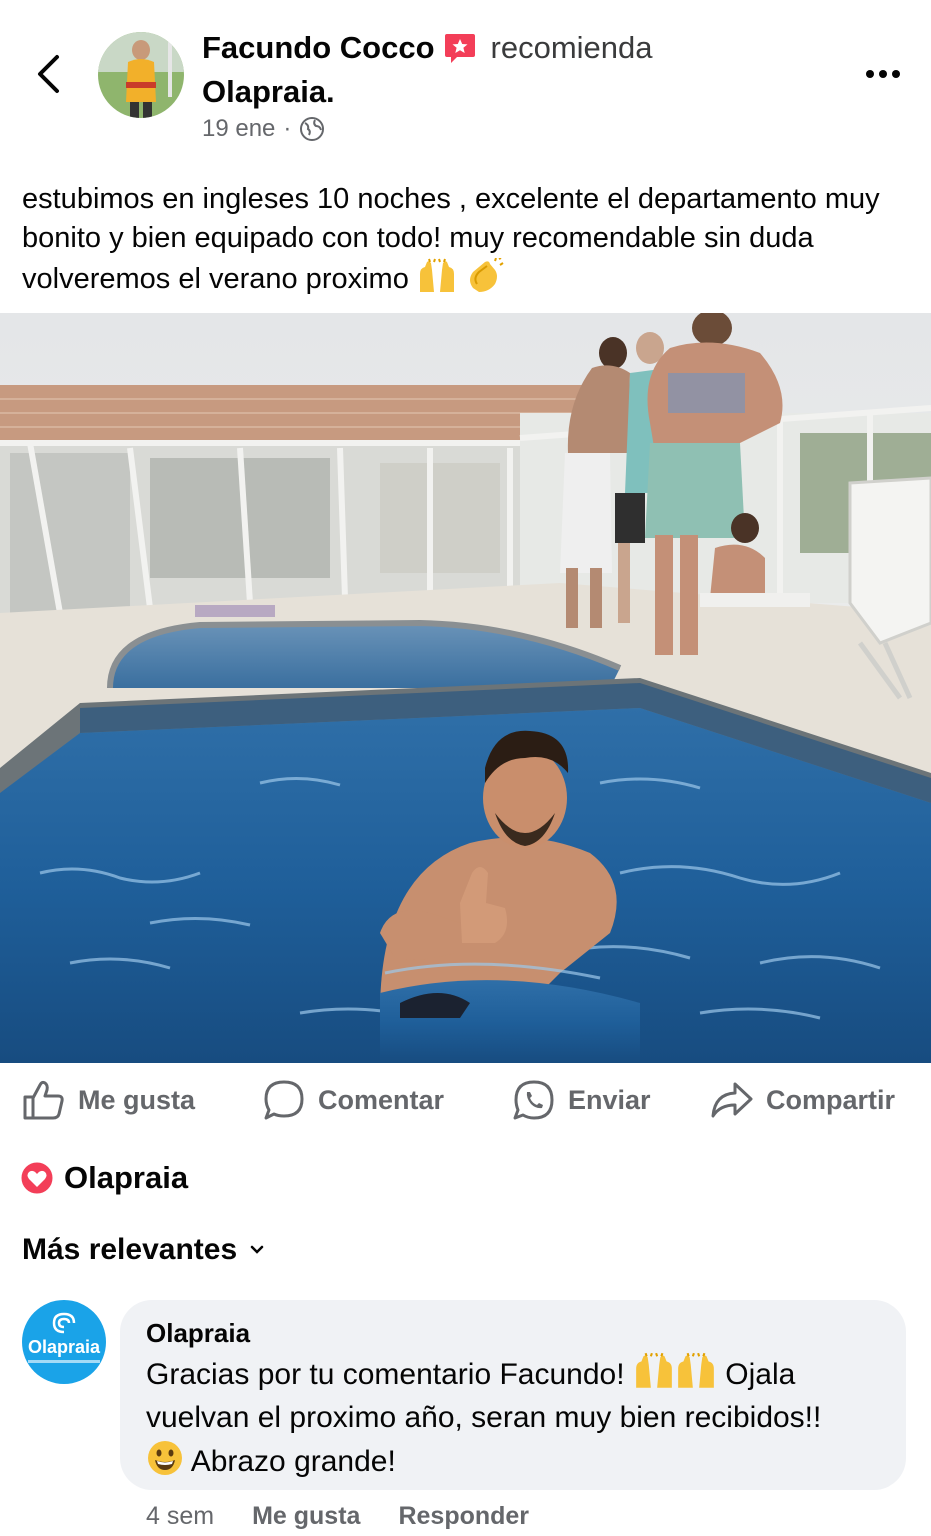 This screenshot has width=931, height=1536. I want to click on globe-icon, so click(312, 129).